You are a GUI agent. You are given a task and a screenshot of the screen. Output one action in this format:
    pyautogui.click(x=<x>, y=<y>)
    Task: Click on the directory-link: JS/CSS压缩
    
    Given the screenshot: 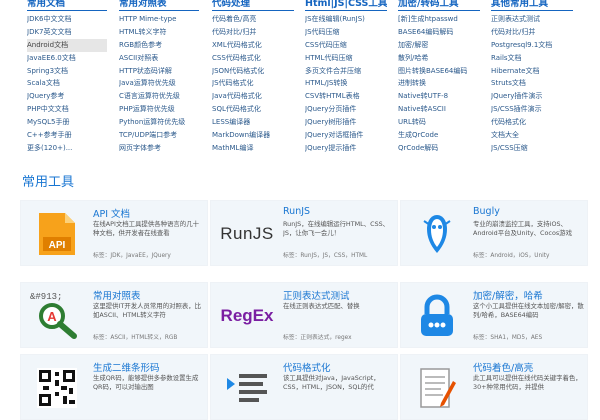 What is the action you would take?
    pyautogui.click(x=532, y=148)
    